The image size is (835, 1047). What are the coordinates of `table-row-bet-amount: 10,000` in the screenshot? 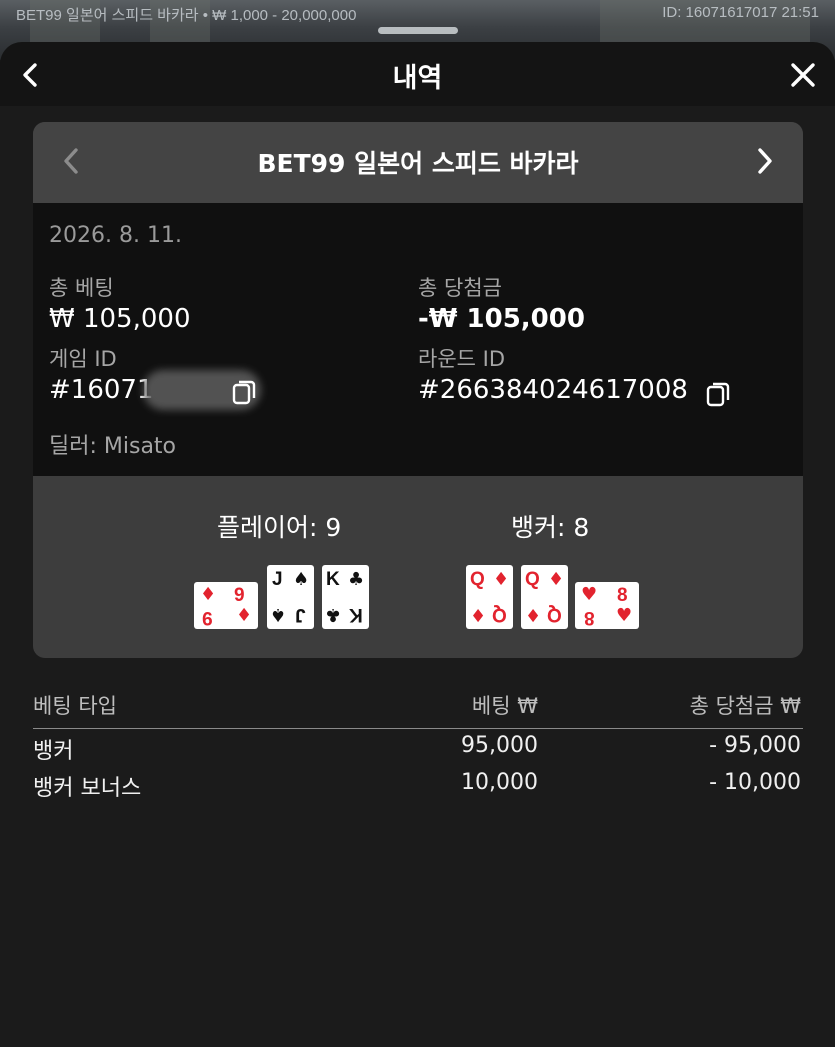 It's located at (499, 782).